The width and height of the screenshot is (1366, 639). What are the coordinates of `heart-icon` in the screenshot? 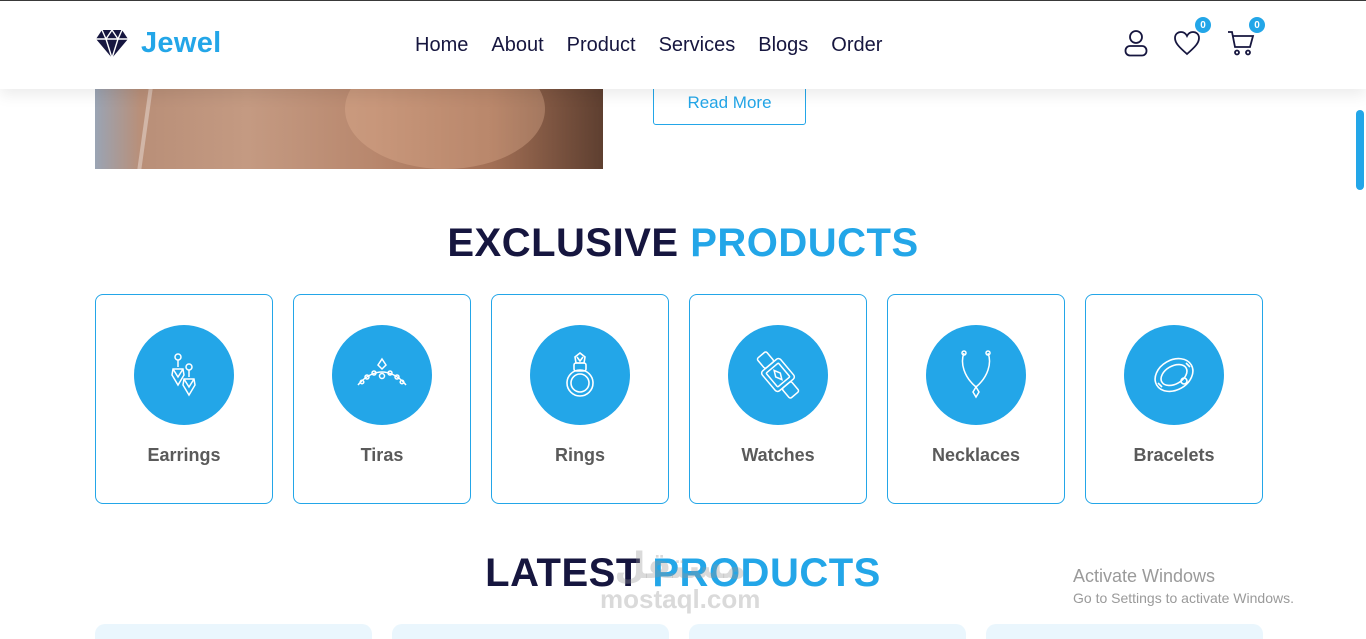 It's located at (1187, 43).